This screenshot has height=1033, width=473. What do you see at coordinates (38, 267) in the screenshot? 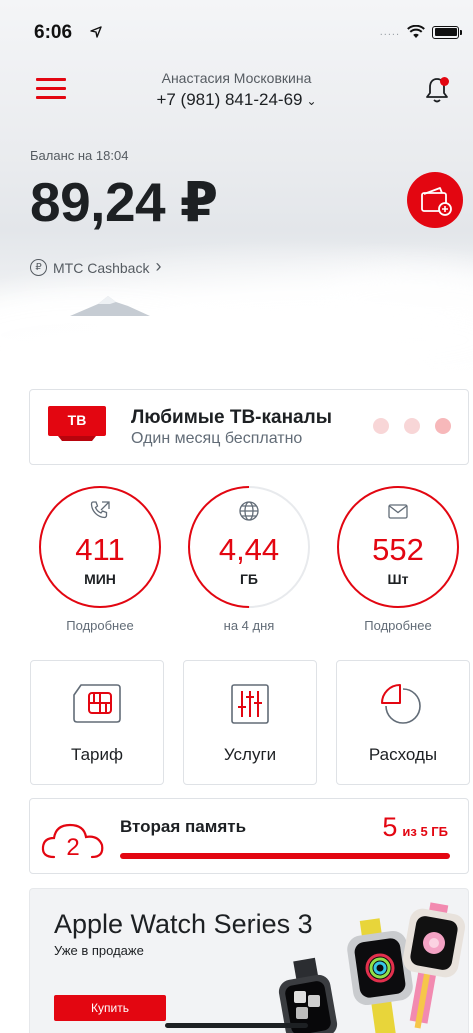
I see `ruble-coin-icon: ₽` at bounding box center [38, 267].